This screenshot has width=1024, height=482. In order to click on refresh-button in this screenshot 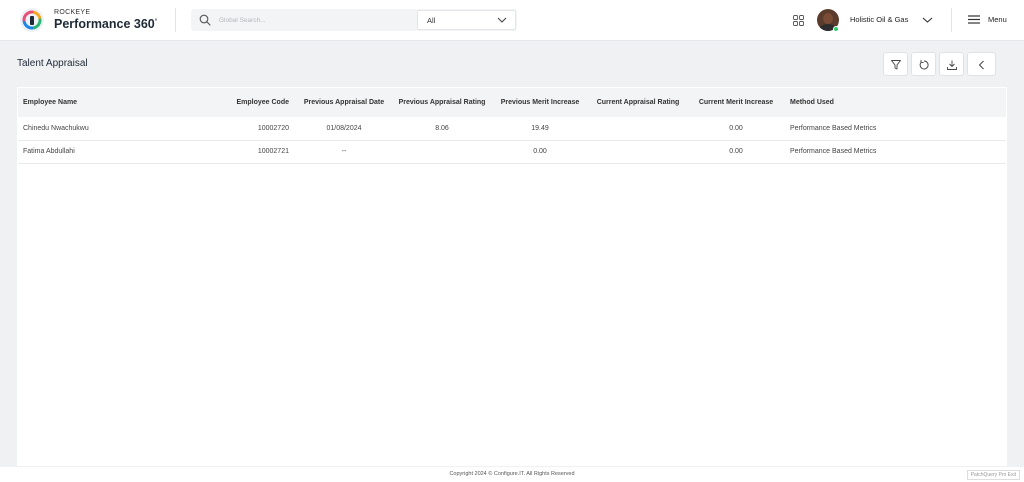, I will do `click(923, 64)`.